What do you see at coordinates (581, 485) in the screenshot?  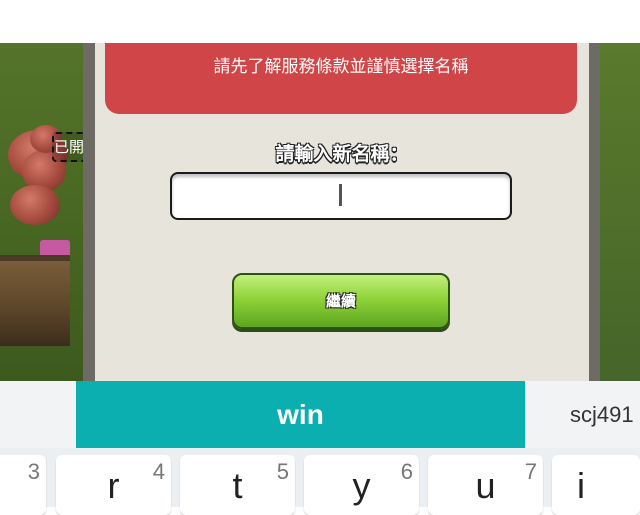 I see `key-letter: i` at bounding box center [581, 485].